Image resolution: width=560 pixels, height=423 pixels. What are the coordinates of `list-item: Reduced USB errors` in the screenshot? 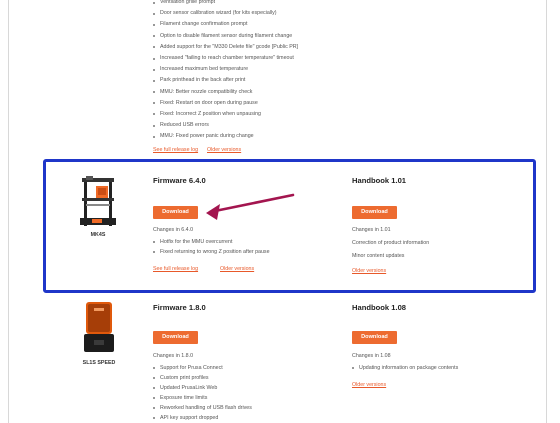 It's located at (225, 125).